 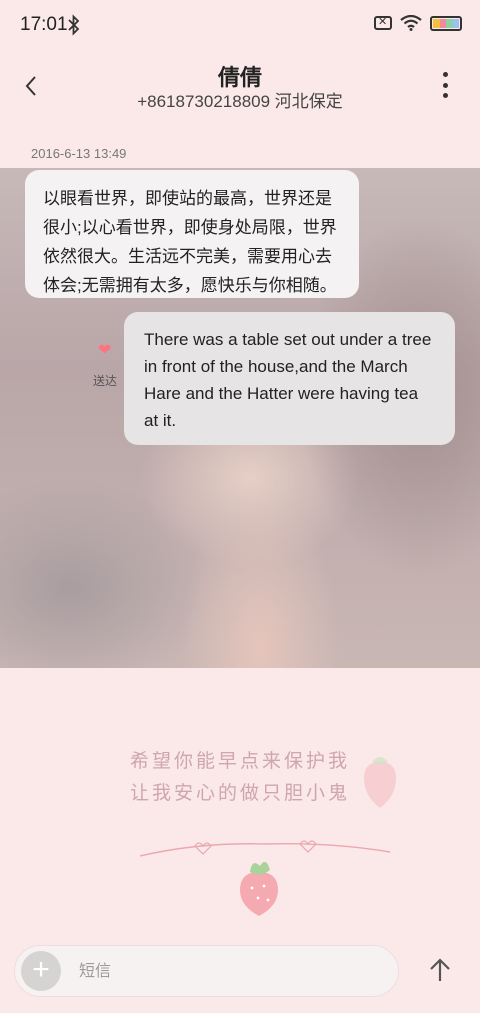 What do you see at coordinates (240, 26) in the screenshot?
I see `status-bar: 17:01` at bounding box center [240, 26].